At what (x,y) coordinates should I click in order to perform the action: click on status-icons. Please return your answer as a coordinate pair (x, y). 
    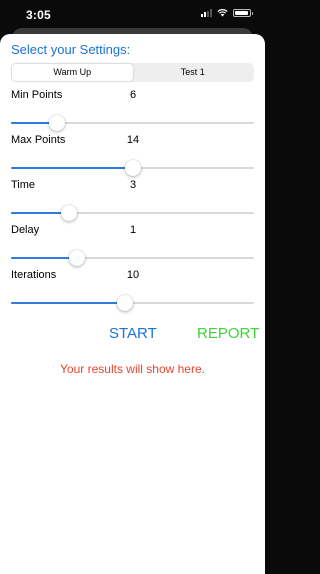
    Looking at the image, I should click on (227, 13).